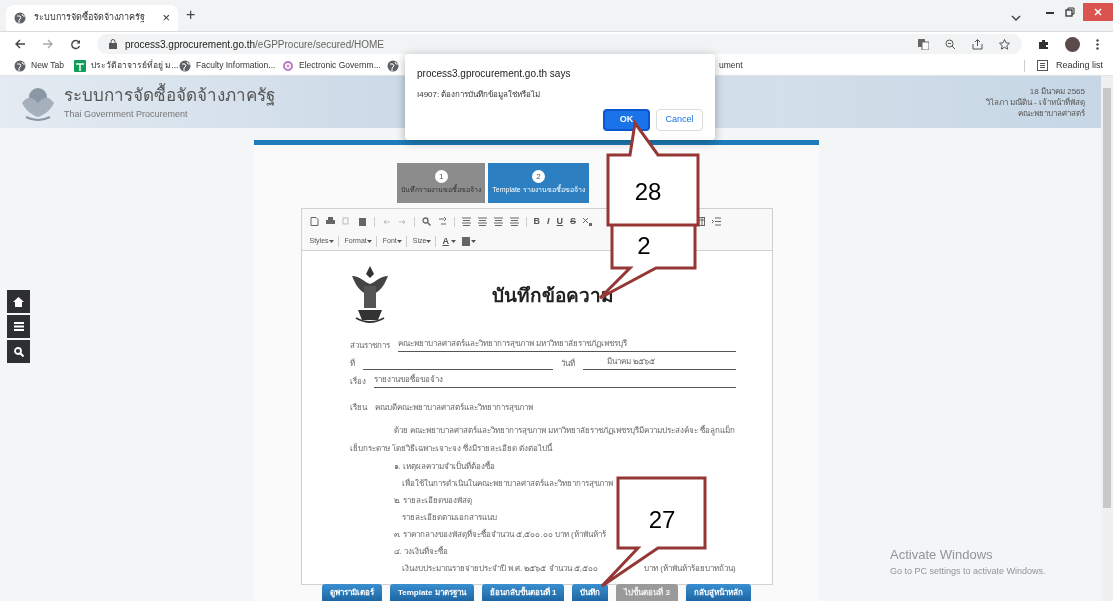  What do you see at coordinates (716, 222) in the screenshot?
I see `indent-list-icon` at bounding box center [716, 222].